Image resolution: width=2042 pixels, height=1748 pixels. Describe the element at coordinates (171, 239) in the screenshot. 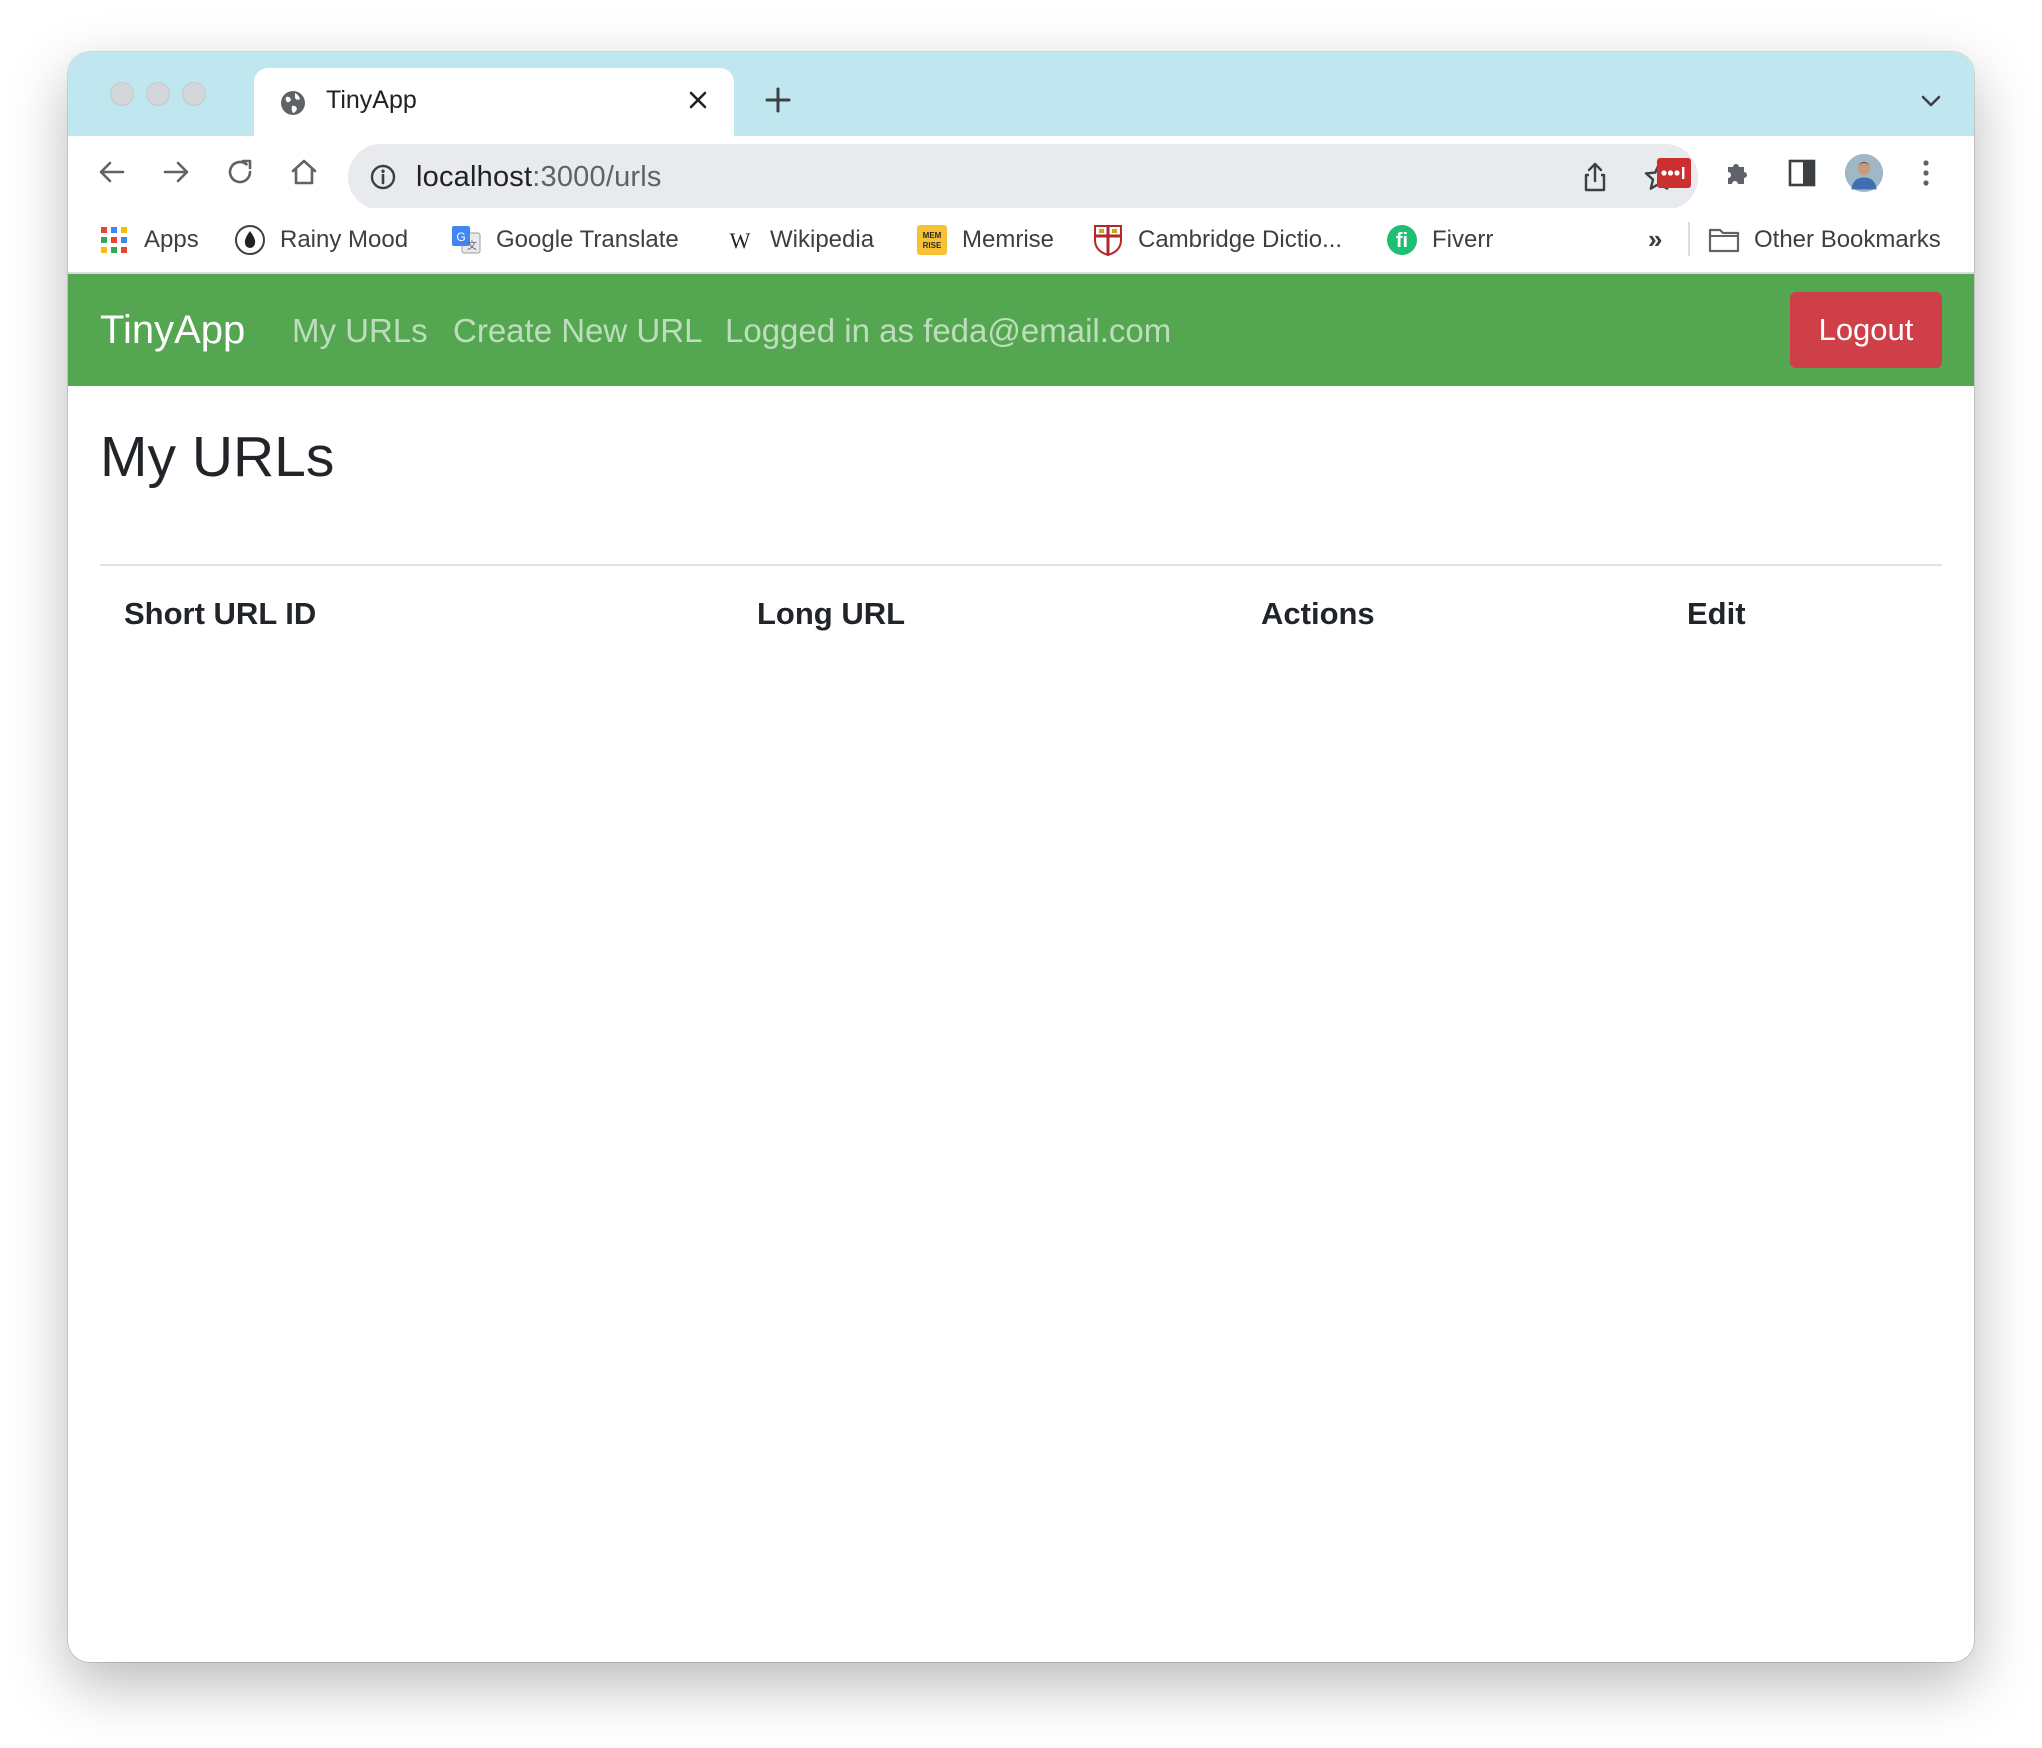

I see `bookmark-label: Apps` at that location.